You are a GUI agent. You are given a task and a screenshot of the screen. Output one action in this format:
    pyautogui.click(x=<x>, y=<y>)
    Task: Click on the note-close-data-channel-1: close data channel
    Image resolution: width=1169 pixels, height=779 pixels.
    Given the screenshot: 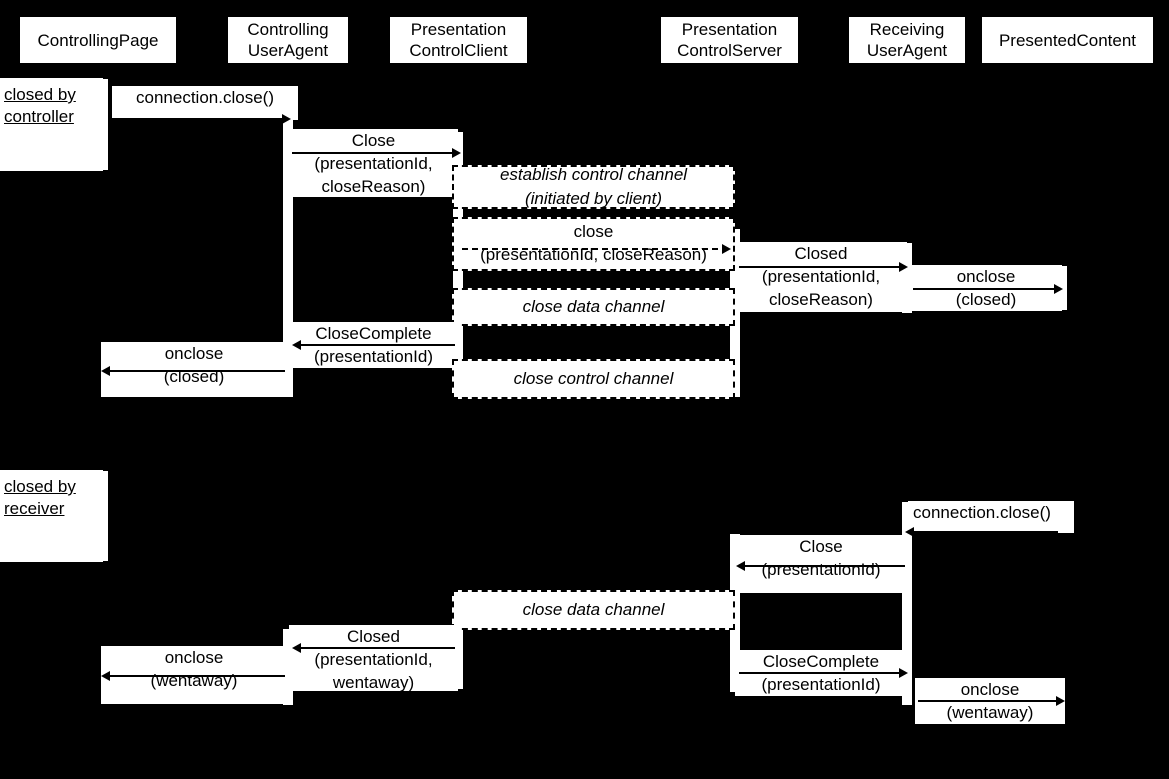 What is the action you would take?
    pyautogui.click(x=593, y=307)
    